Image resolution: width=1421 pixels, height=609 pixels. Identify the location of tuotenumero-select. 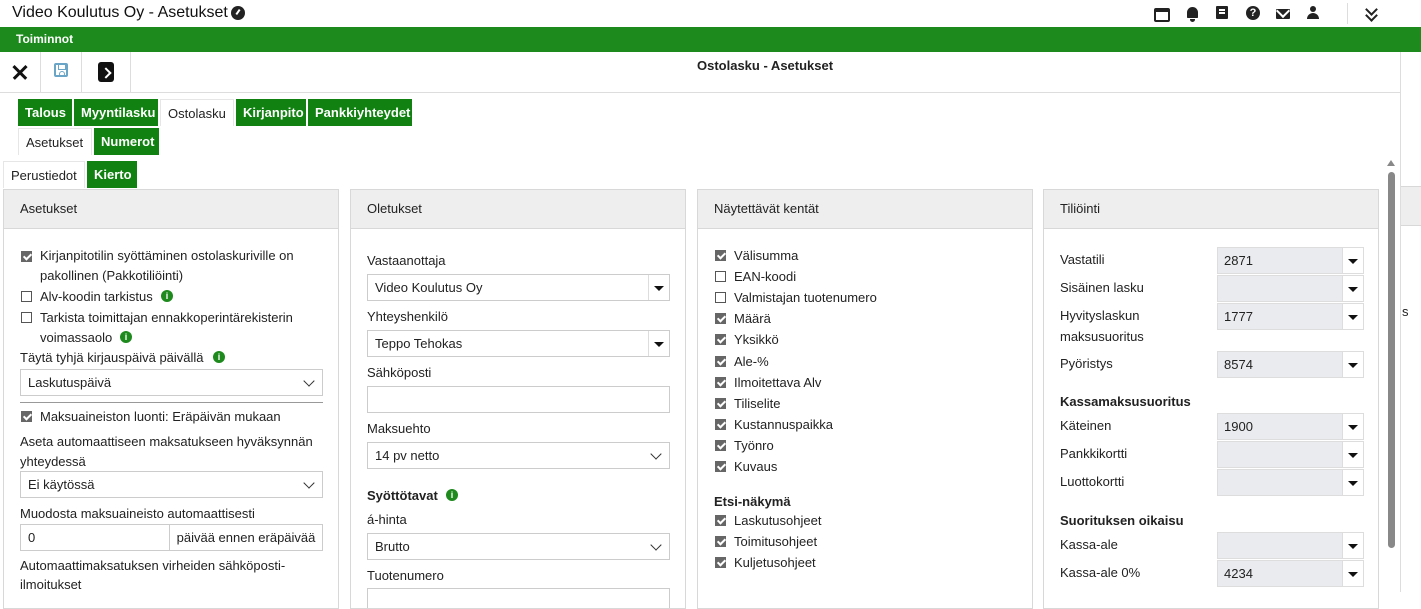
(518, 598).